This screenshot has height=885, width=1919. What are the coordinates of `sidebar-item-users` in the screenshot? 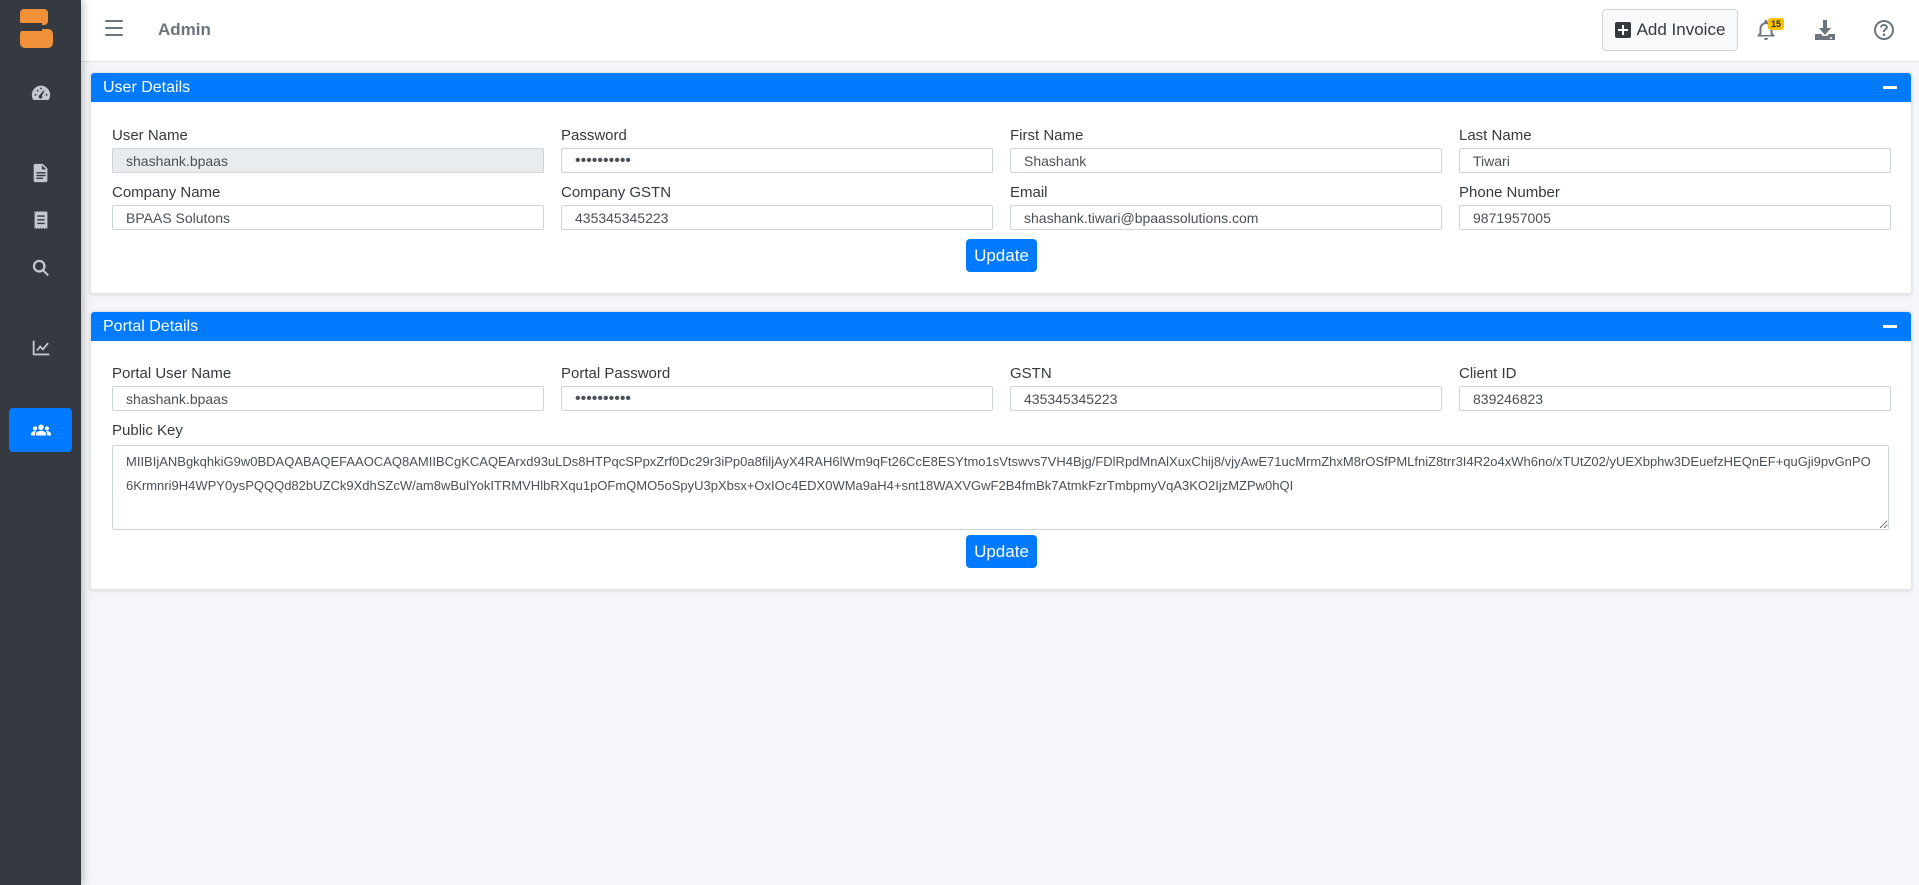 It's located at (40, 430).